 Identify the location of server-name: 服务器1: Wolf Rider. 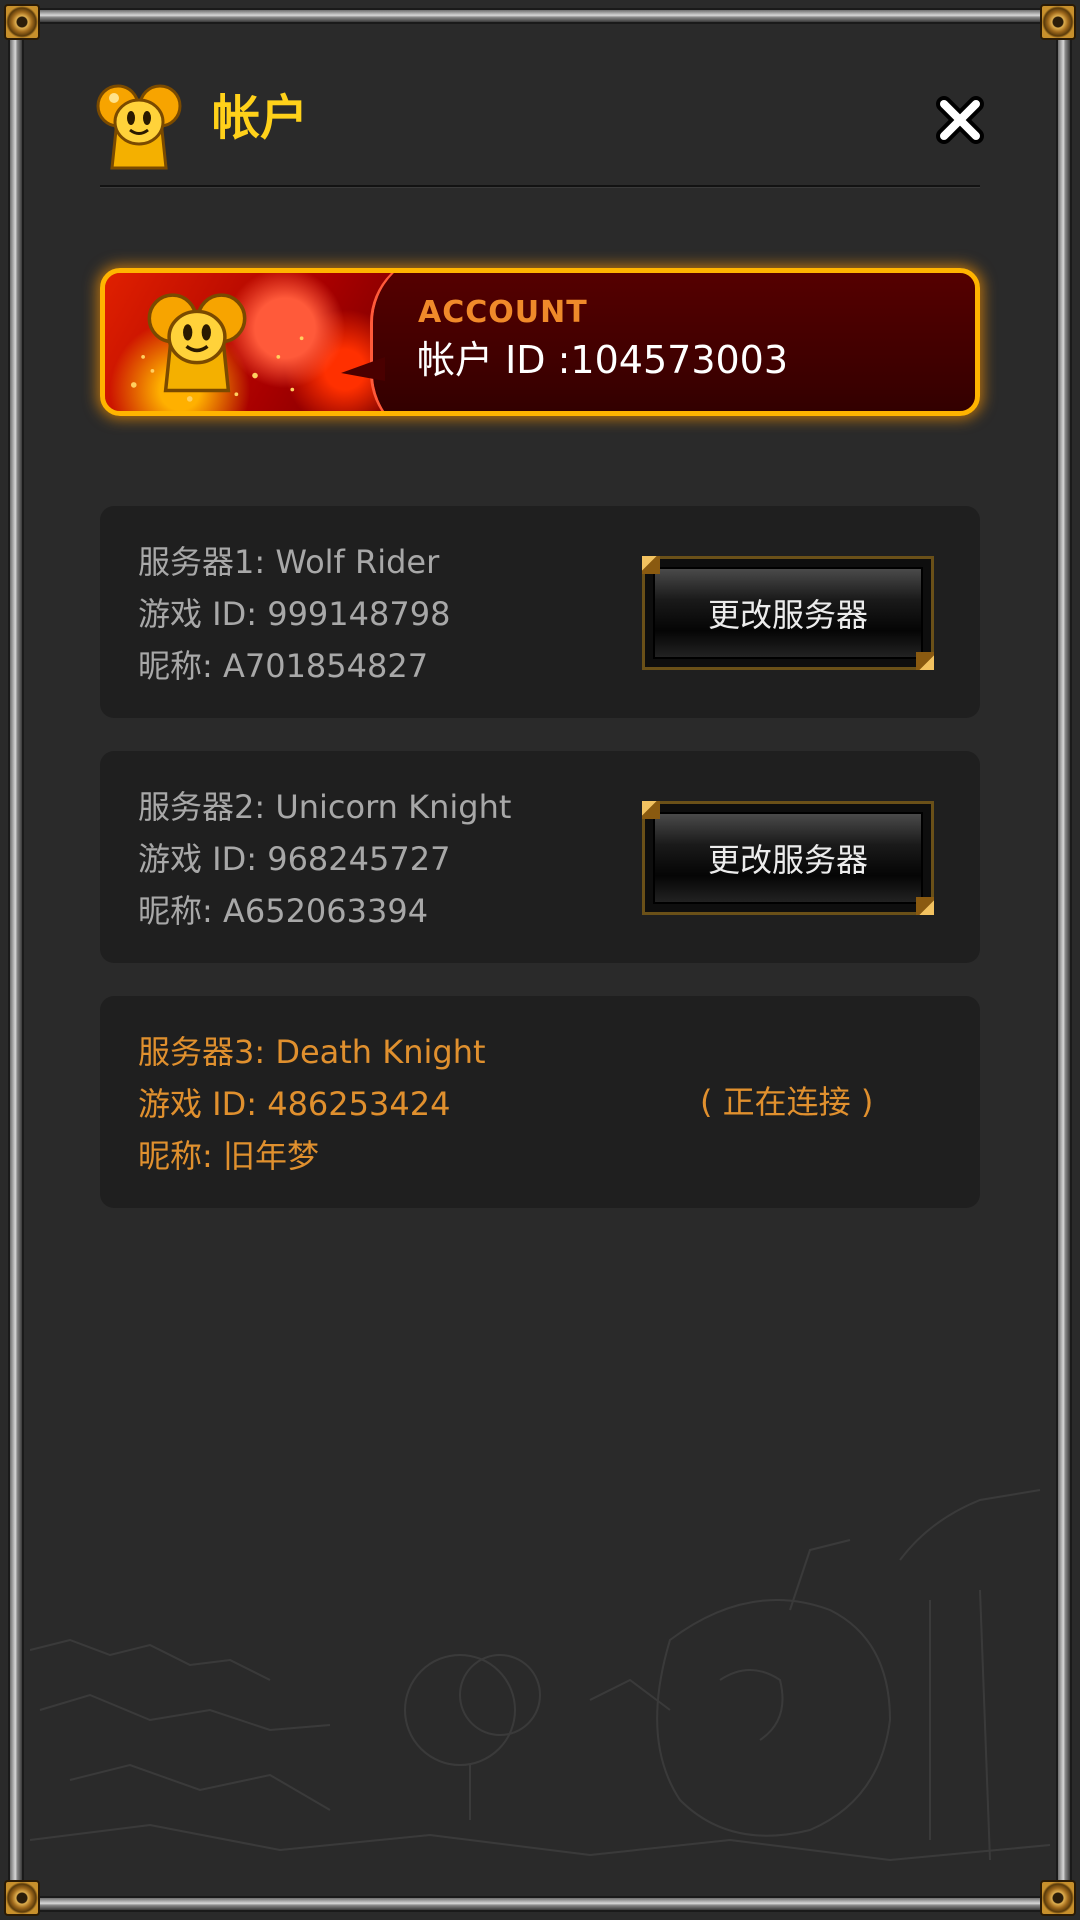
(289, 562).